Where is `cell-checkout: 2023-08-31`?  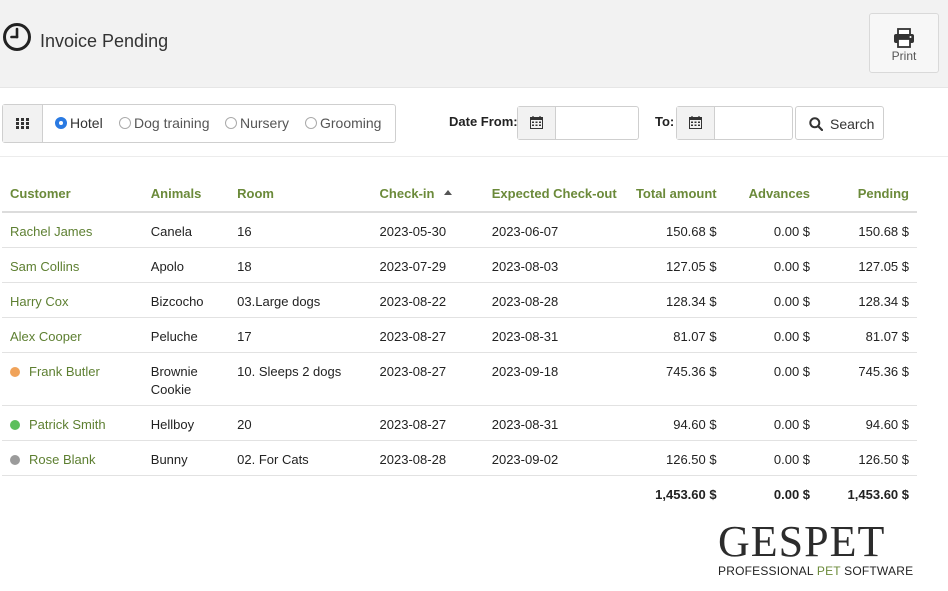
cell-checkout: 2023-08-31 is located at coordinates (554, 335).